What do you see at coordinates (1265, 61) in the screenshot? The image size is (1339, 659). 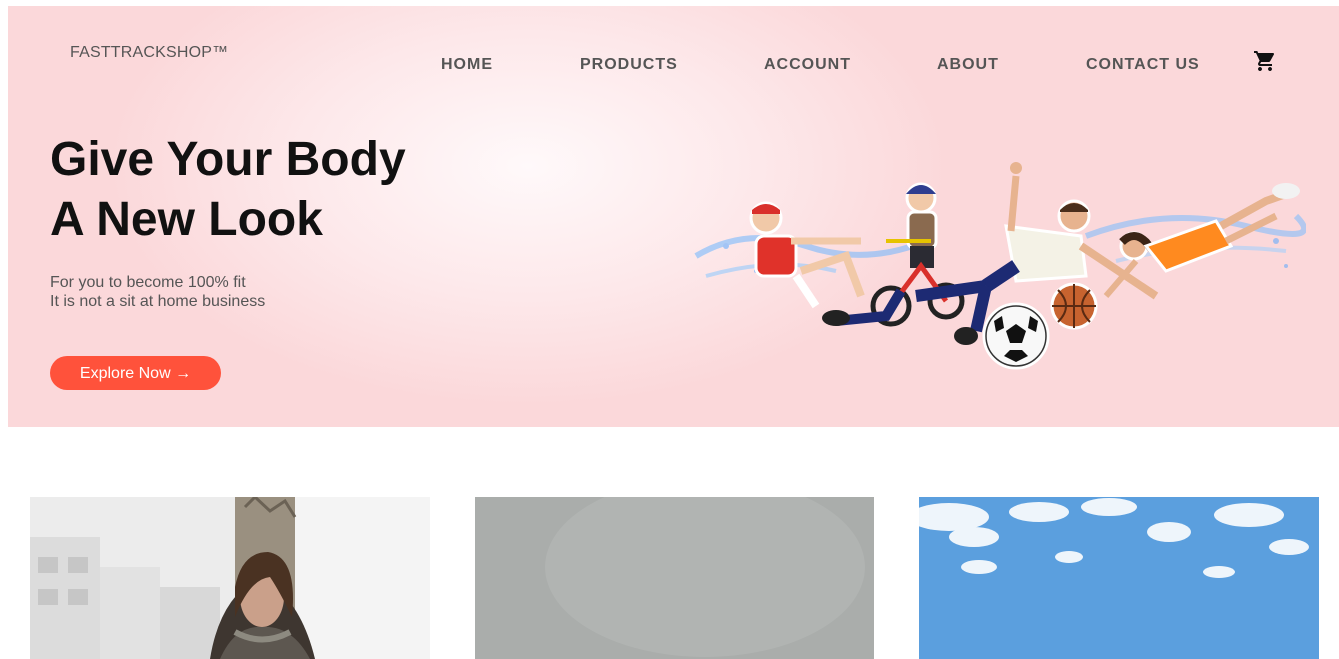 I see `shopping-cart-icon` at bounding box center [1265, 61].